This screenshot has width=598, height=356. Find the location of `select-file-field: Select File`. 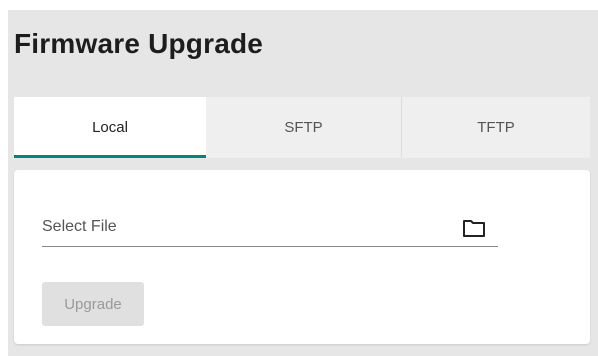

select-file-field: Select File is located at coordinates (270, 227).